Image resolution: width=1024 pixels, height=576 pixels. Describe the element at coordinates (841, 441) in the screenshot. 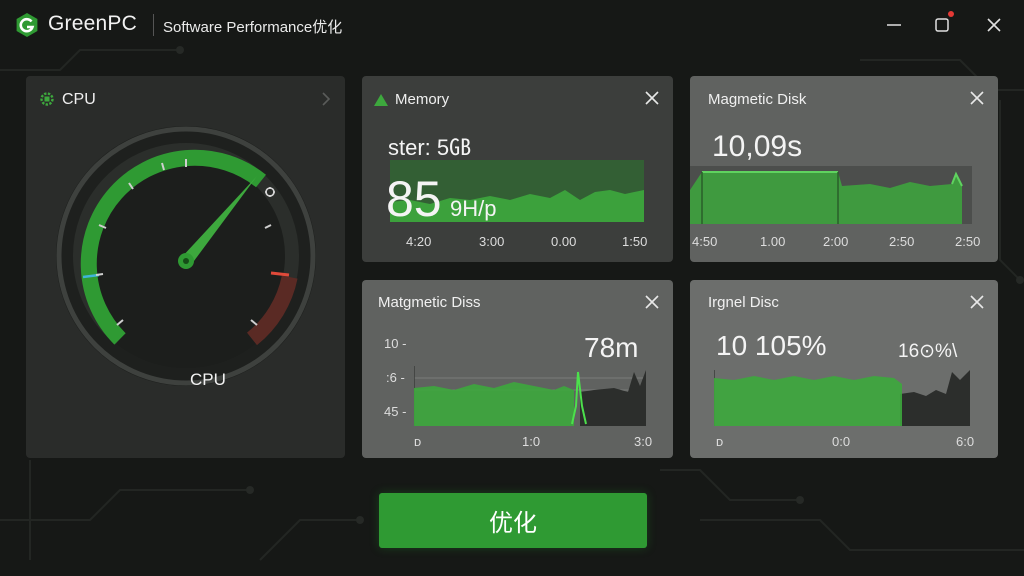

I see `x-tick: 0:0` at that location.